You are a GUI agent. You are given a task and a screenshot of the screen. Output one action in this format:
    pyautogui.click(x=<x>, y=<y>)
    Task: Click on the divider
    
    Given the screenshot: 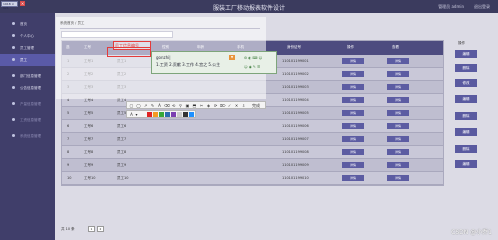 What is the action you would take?
    pyautogui.click(x=160, y=28)
    